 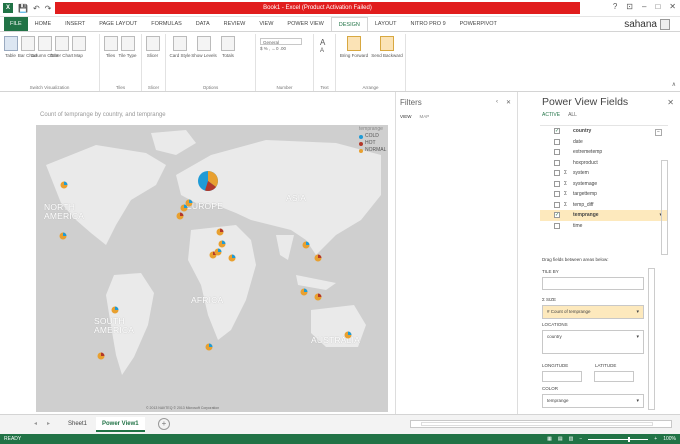 I want to click on tab-nitro-pro: NITRO PRO 9, so click(x=427, y=24).